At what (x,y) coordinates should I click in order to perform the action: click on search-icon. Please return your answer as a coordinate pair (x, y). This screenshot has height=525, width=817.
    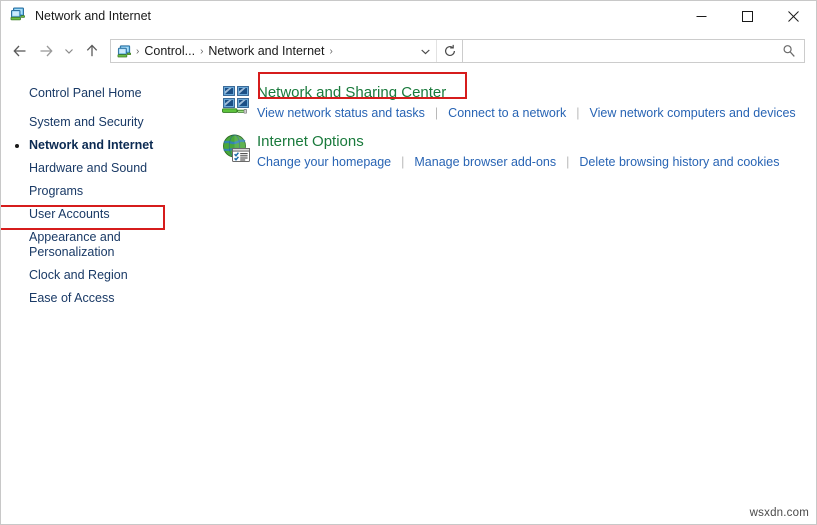
    Looking at the image, I should click on (793, 51).